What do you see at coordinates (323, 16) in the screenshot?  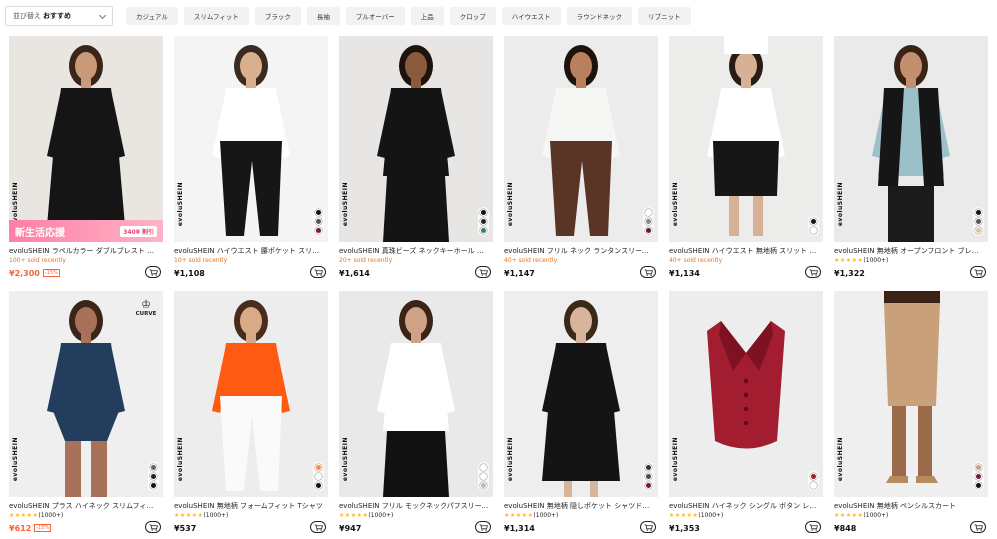 I see `filter-chip: 長袖` at bounding box center [323, 16].